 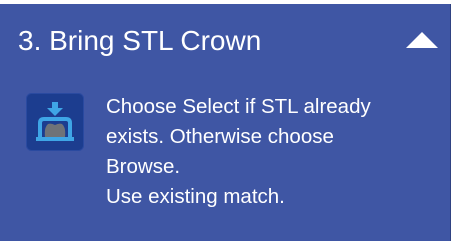 What do you see at coordinates (220, 136) in the screenshot?
I see `description-line: exists. Otherwise choose` at bounding box center [220, 136].